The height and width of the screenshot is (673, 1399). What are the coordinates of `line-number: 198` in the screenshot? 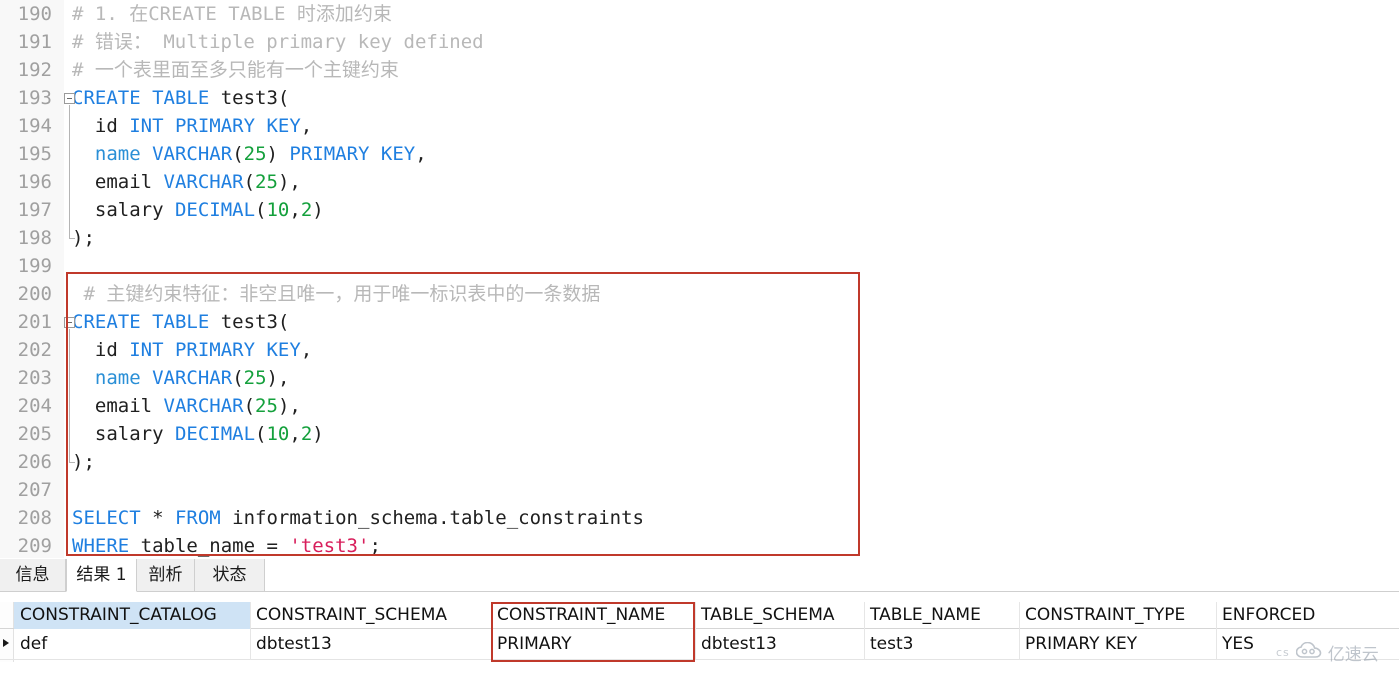 It's located at (34, 238).